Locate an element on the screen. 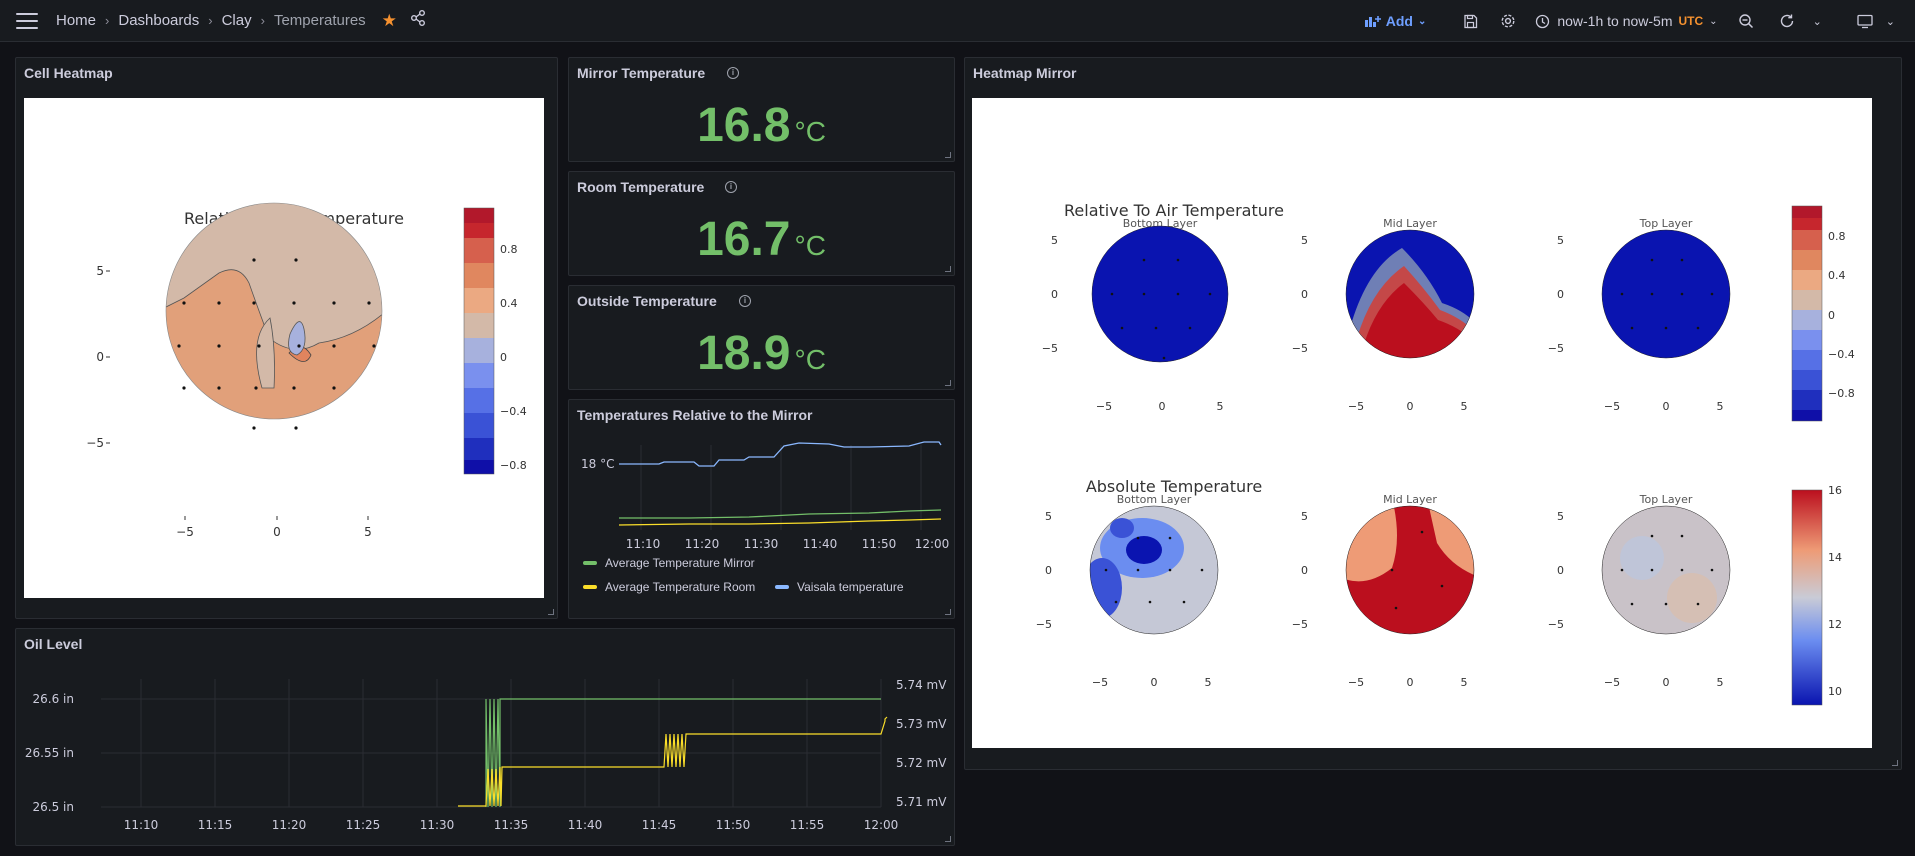 The height and width of the screenshot is (856, 1915). zoom-out-icon is located at coordinates (1746, 21).